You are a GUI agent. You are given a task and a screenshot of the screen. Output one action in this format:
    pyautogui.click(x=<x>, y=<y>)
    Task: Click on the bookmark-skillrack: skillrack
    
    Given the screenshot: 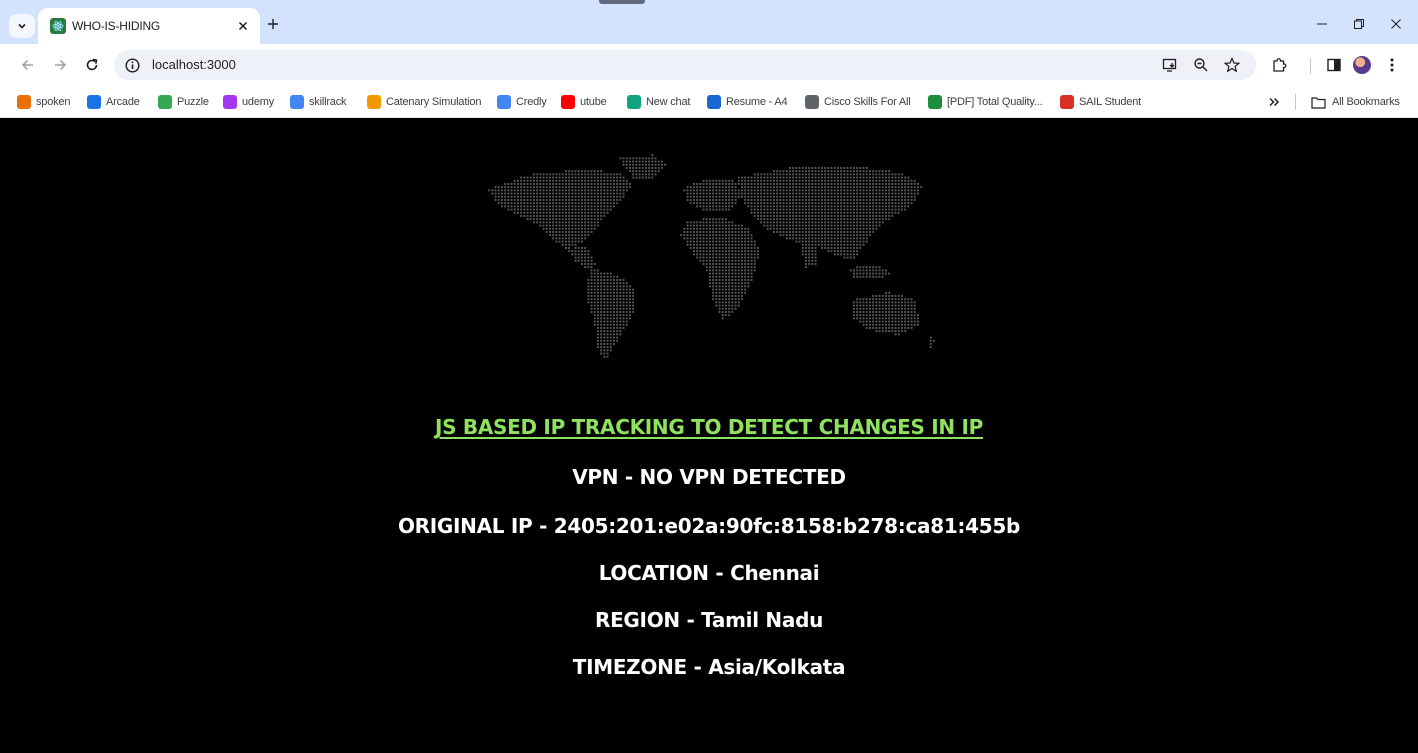 What is the action you would take?
    pyautogui.click(x=318, y=102)
    